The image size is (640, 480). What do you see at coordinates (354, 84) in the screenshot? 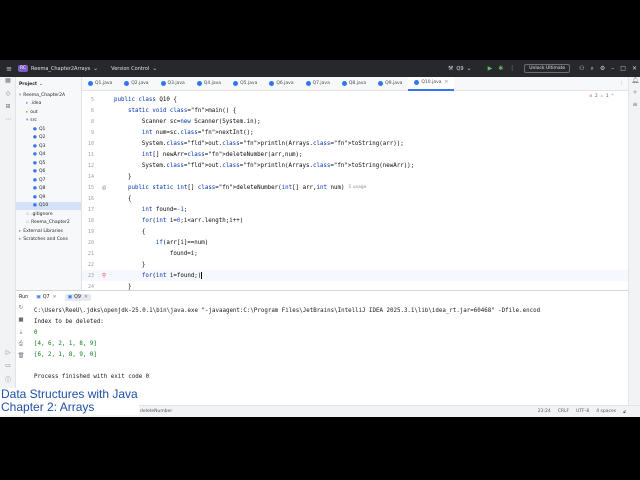
I see `editor-tab: Q8.java` at bounding box center [354, 84].